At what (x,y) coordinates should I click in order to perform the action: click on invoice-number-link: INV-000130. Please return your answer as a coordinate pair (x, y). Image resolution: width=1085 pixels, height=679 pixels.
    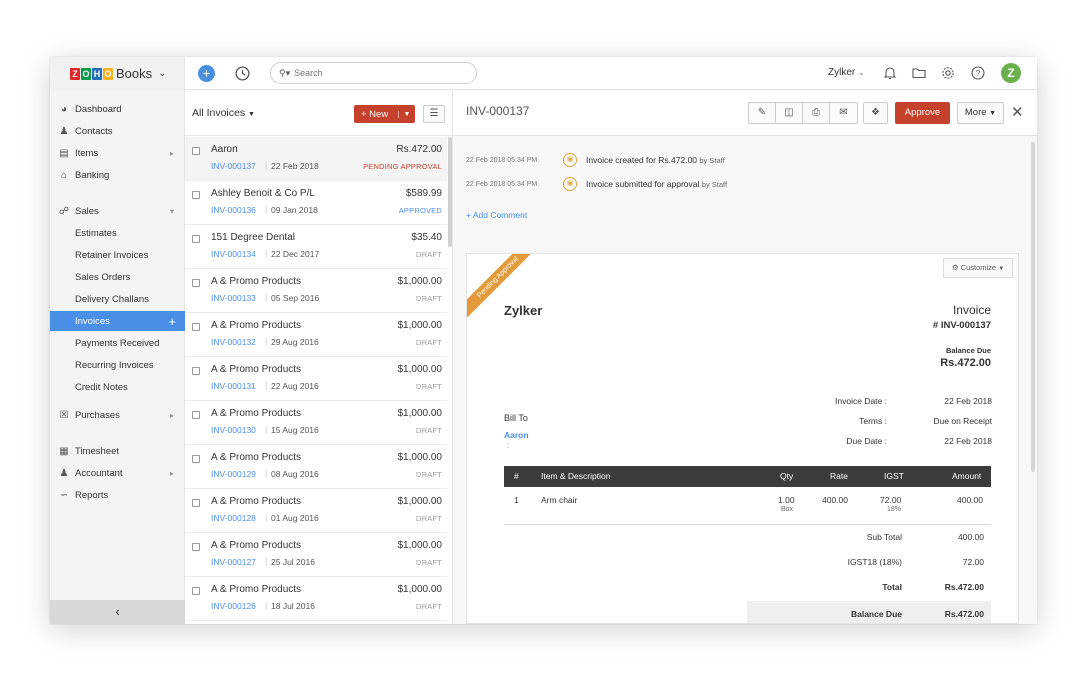
    Looking at the image, I should click on (233, 430).